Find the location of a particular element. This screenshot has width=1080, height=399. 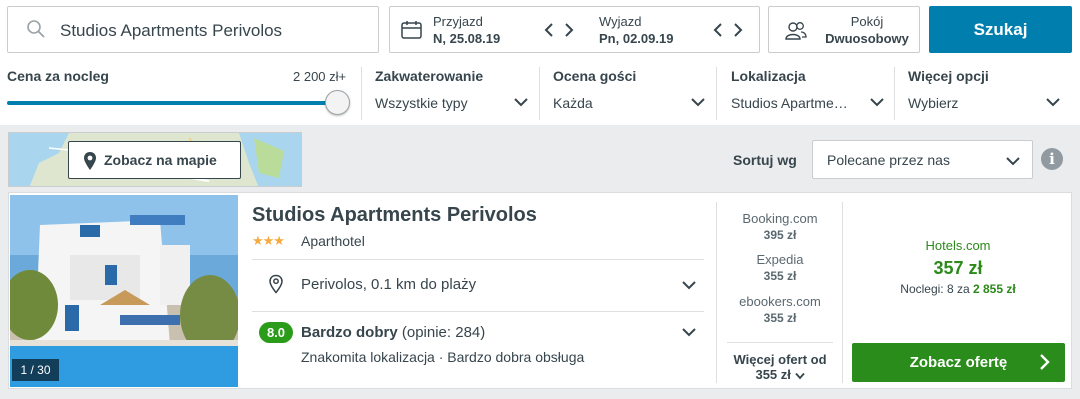

checkout-label: Wyjazd is located at coordinates (620, 21).